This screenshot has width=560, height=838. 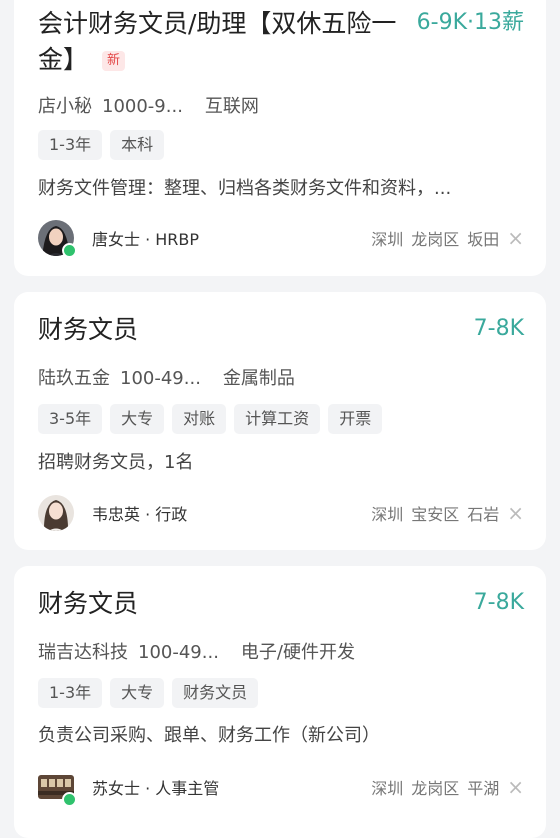 I want to click on tag: 3-5年, so click(x=70, y=419).